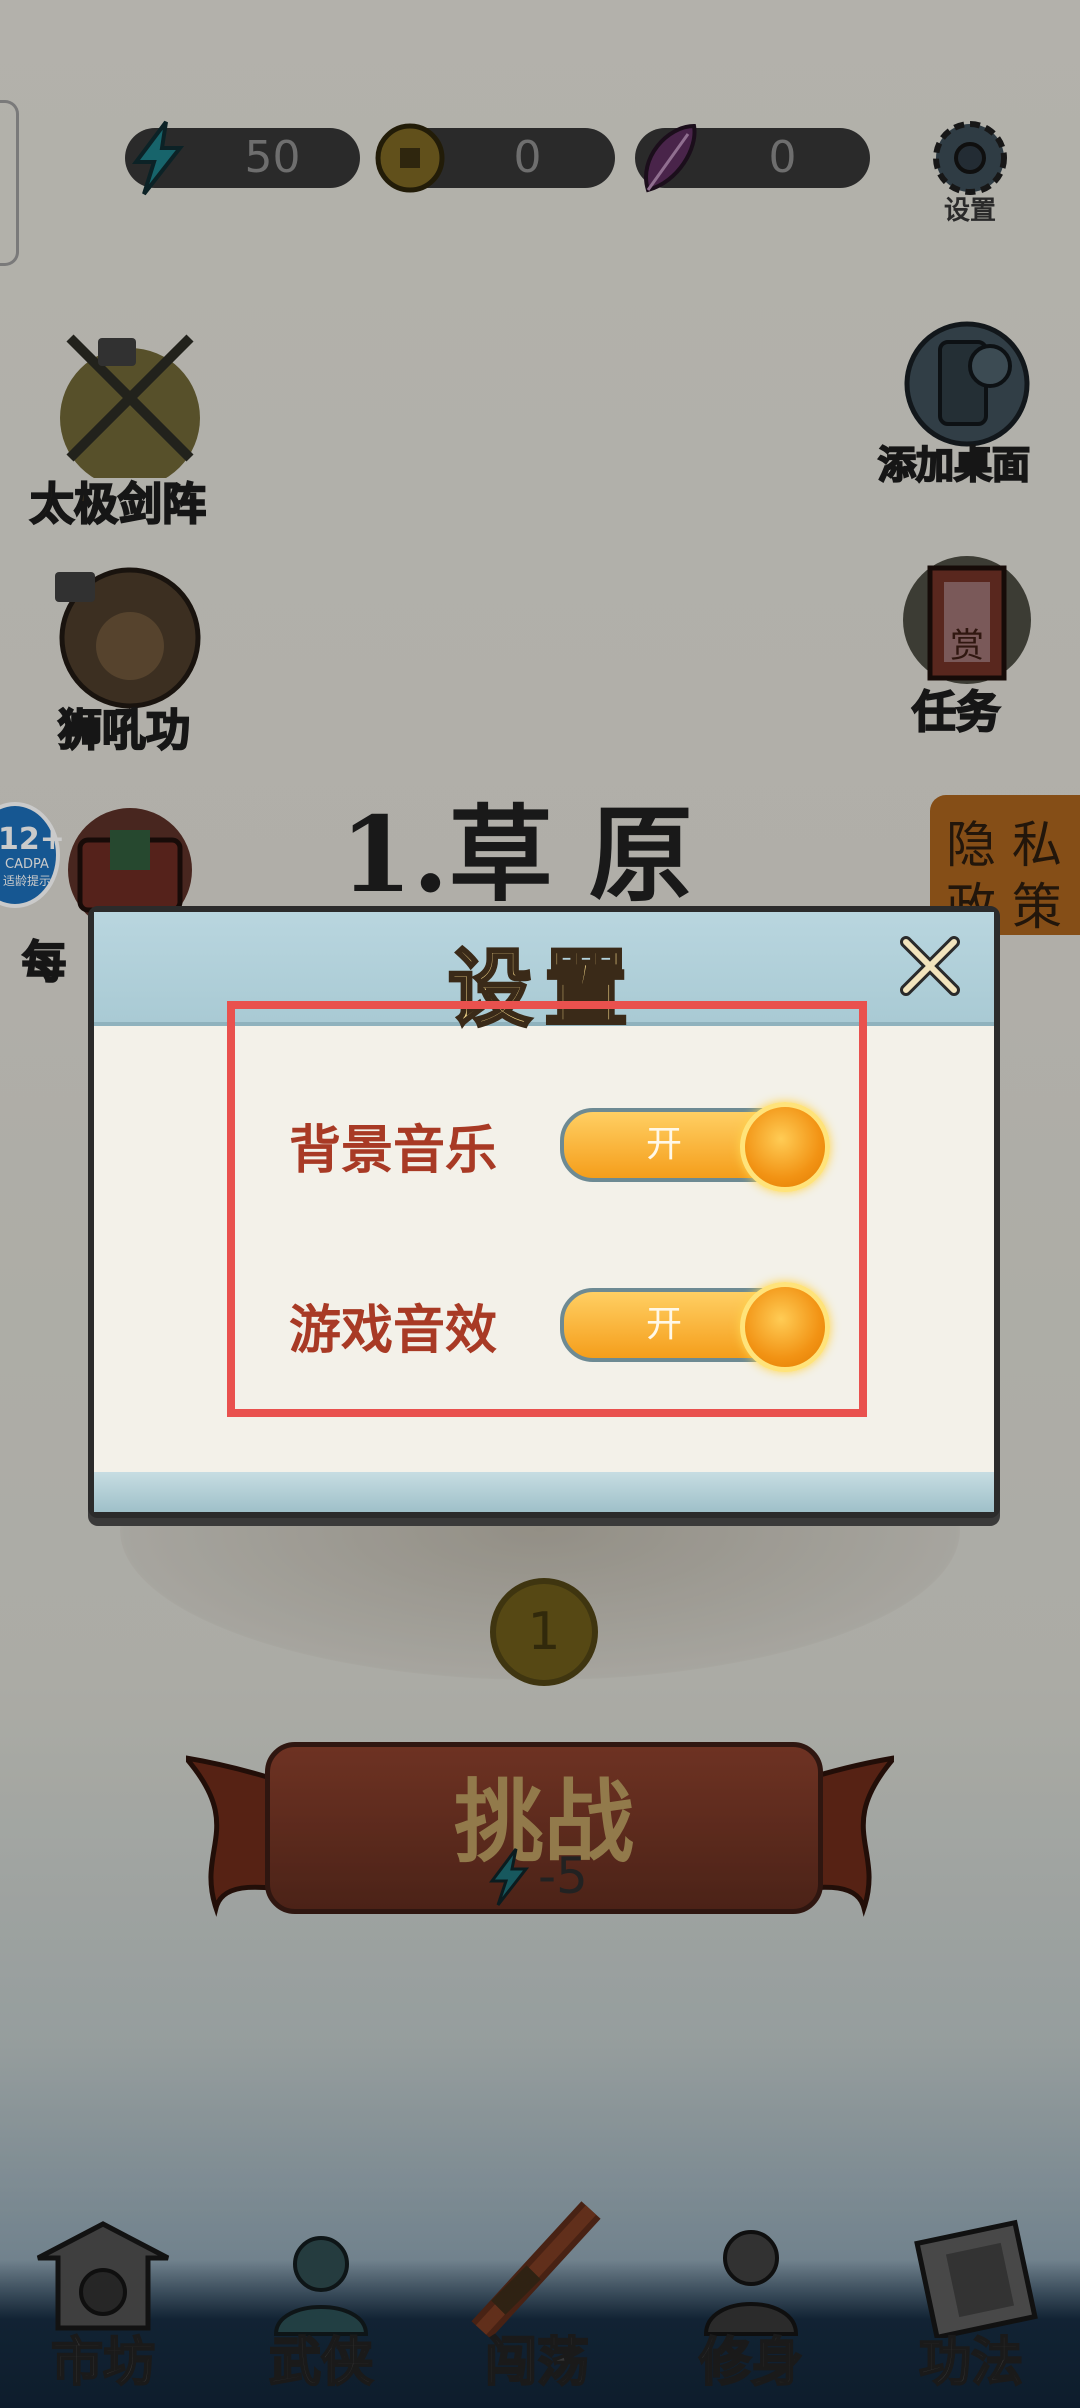 This screenshot has height=2408, width=1080. What do you see at coordinates (930, 966) in the screenshot?
I see `close-icon` at bounding box center [930, 966].